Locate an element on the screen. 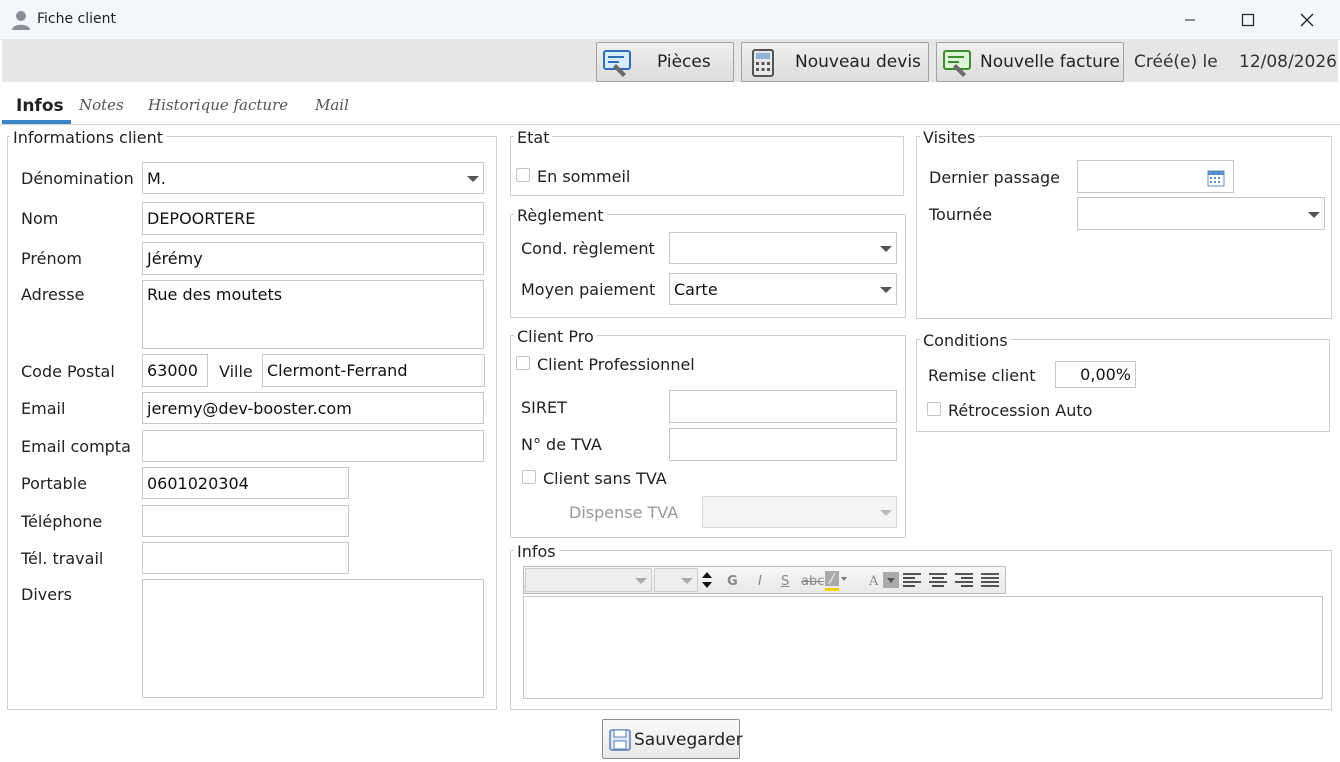 The image size is (1340, 762). bold-button: G is located at coordinates (732, 581).